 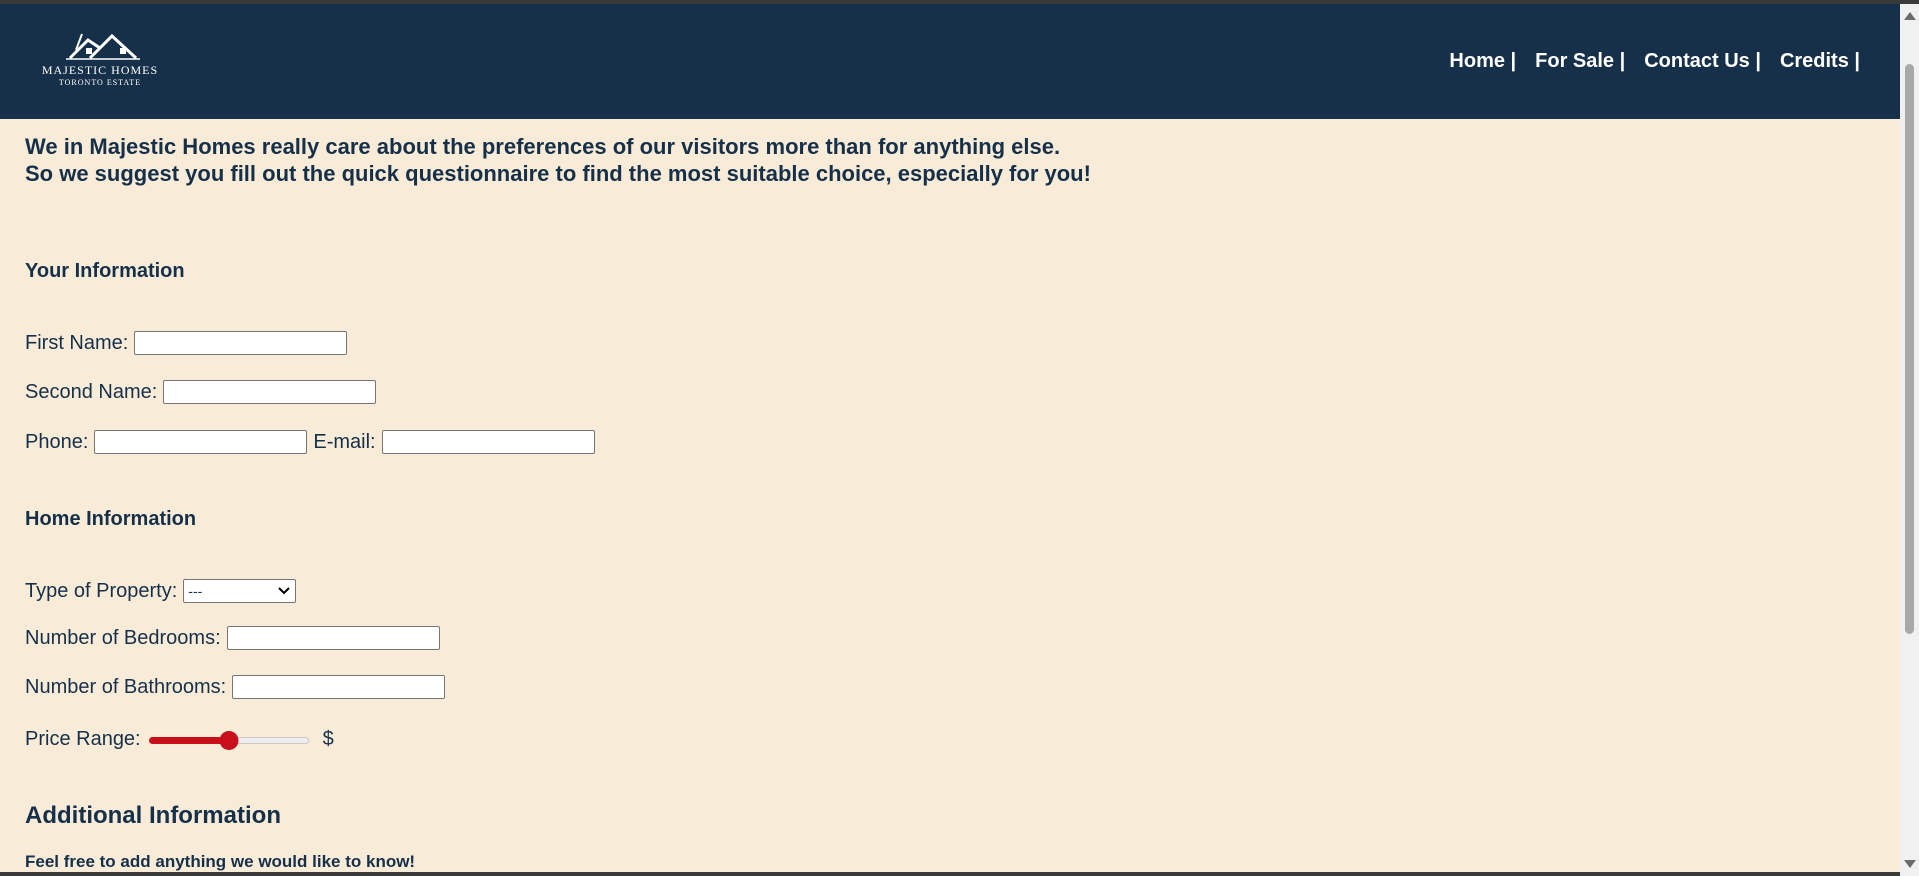 What do you see at coordinates (241, 343) in the screenshot?
I see `first-name-input` at bounding box center [241, 343].